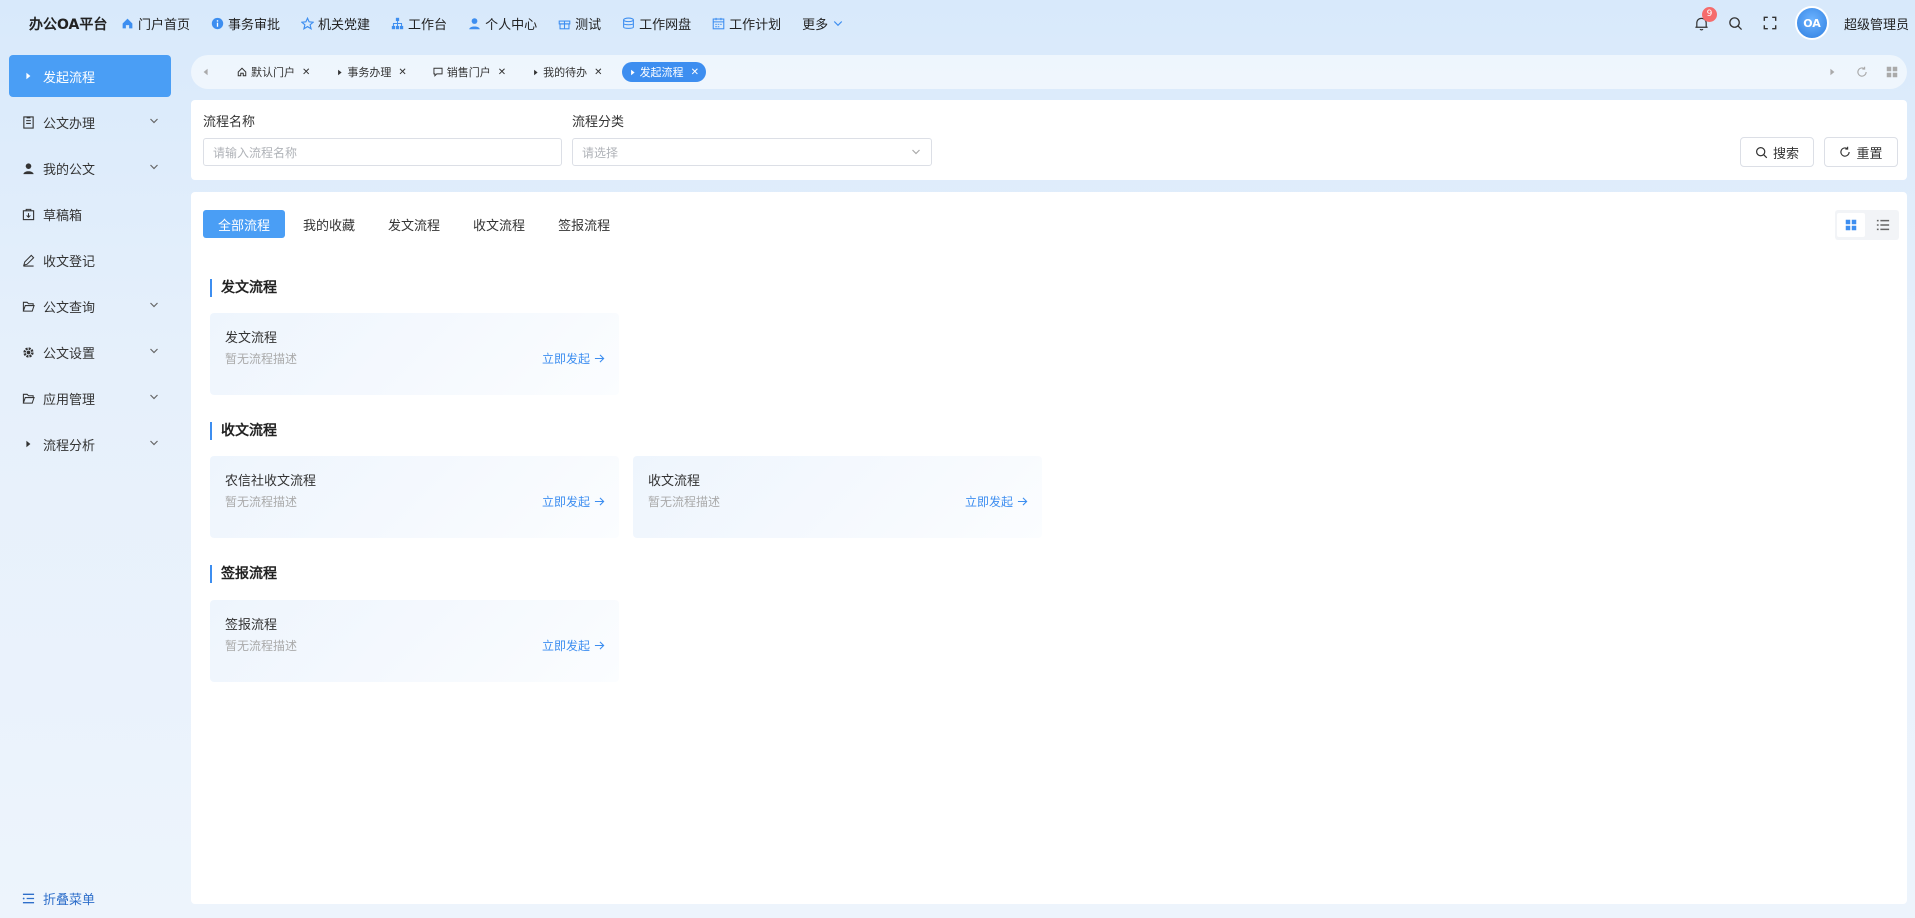  I want to click on tab-sign-report: 签报流程, so click(584, 224).